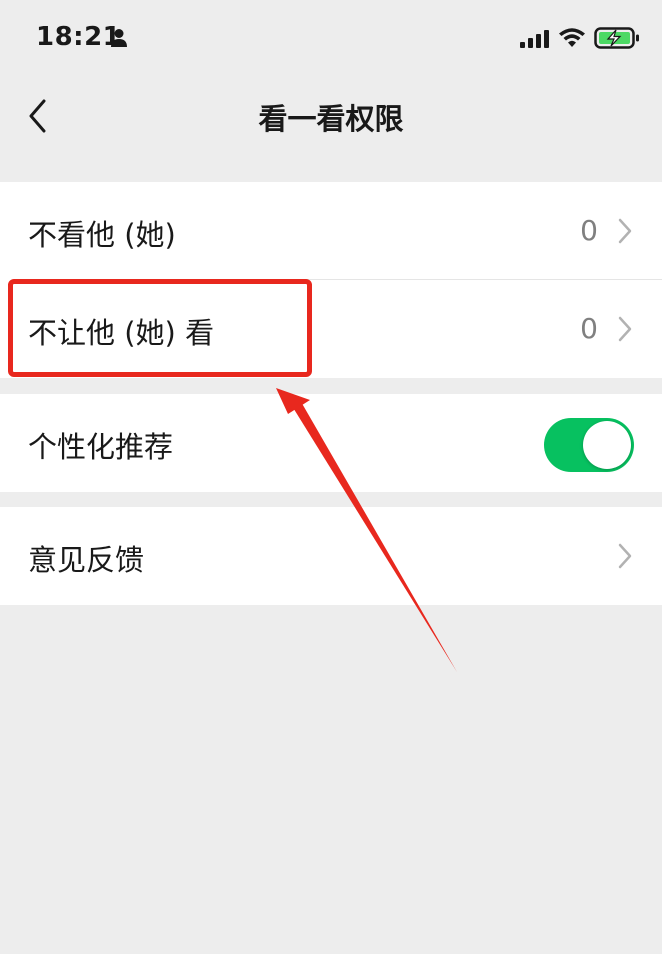  I want to click on nav-bar: 看一看权限, so click(331, 116).